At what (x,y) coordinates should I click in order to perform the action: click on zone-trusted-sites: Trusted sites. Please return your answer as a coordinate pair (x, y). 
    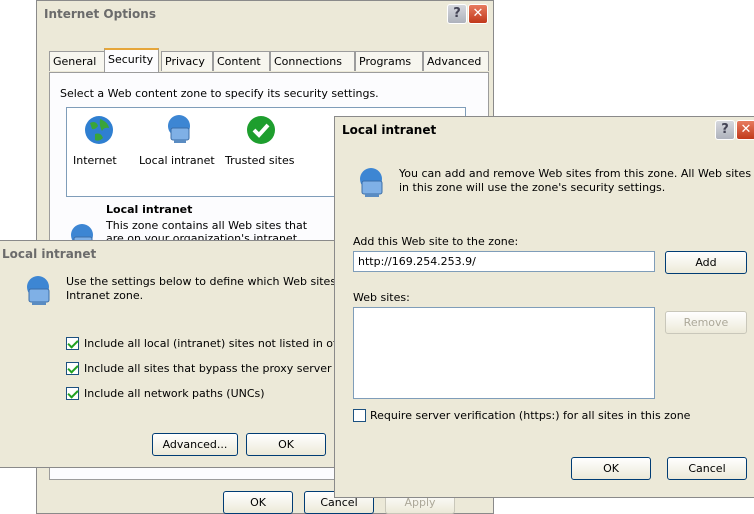
    Looking at the image, I should click on (261, 144).